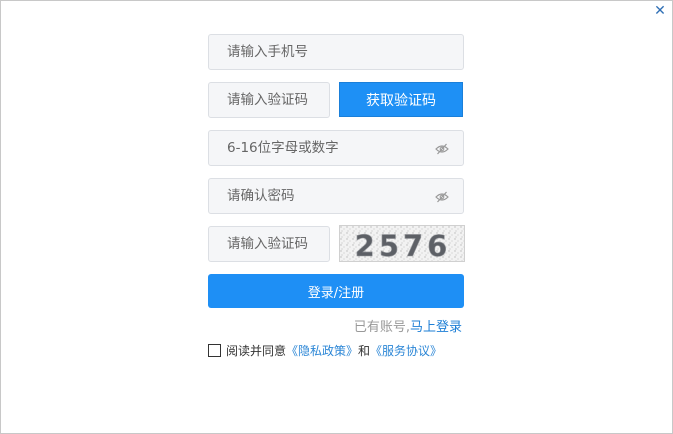 The width and height of the screenshot is (673, 434). I want to click on login-prompt: 已有账号,马上登录, so click(408, 325).